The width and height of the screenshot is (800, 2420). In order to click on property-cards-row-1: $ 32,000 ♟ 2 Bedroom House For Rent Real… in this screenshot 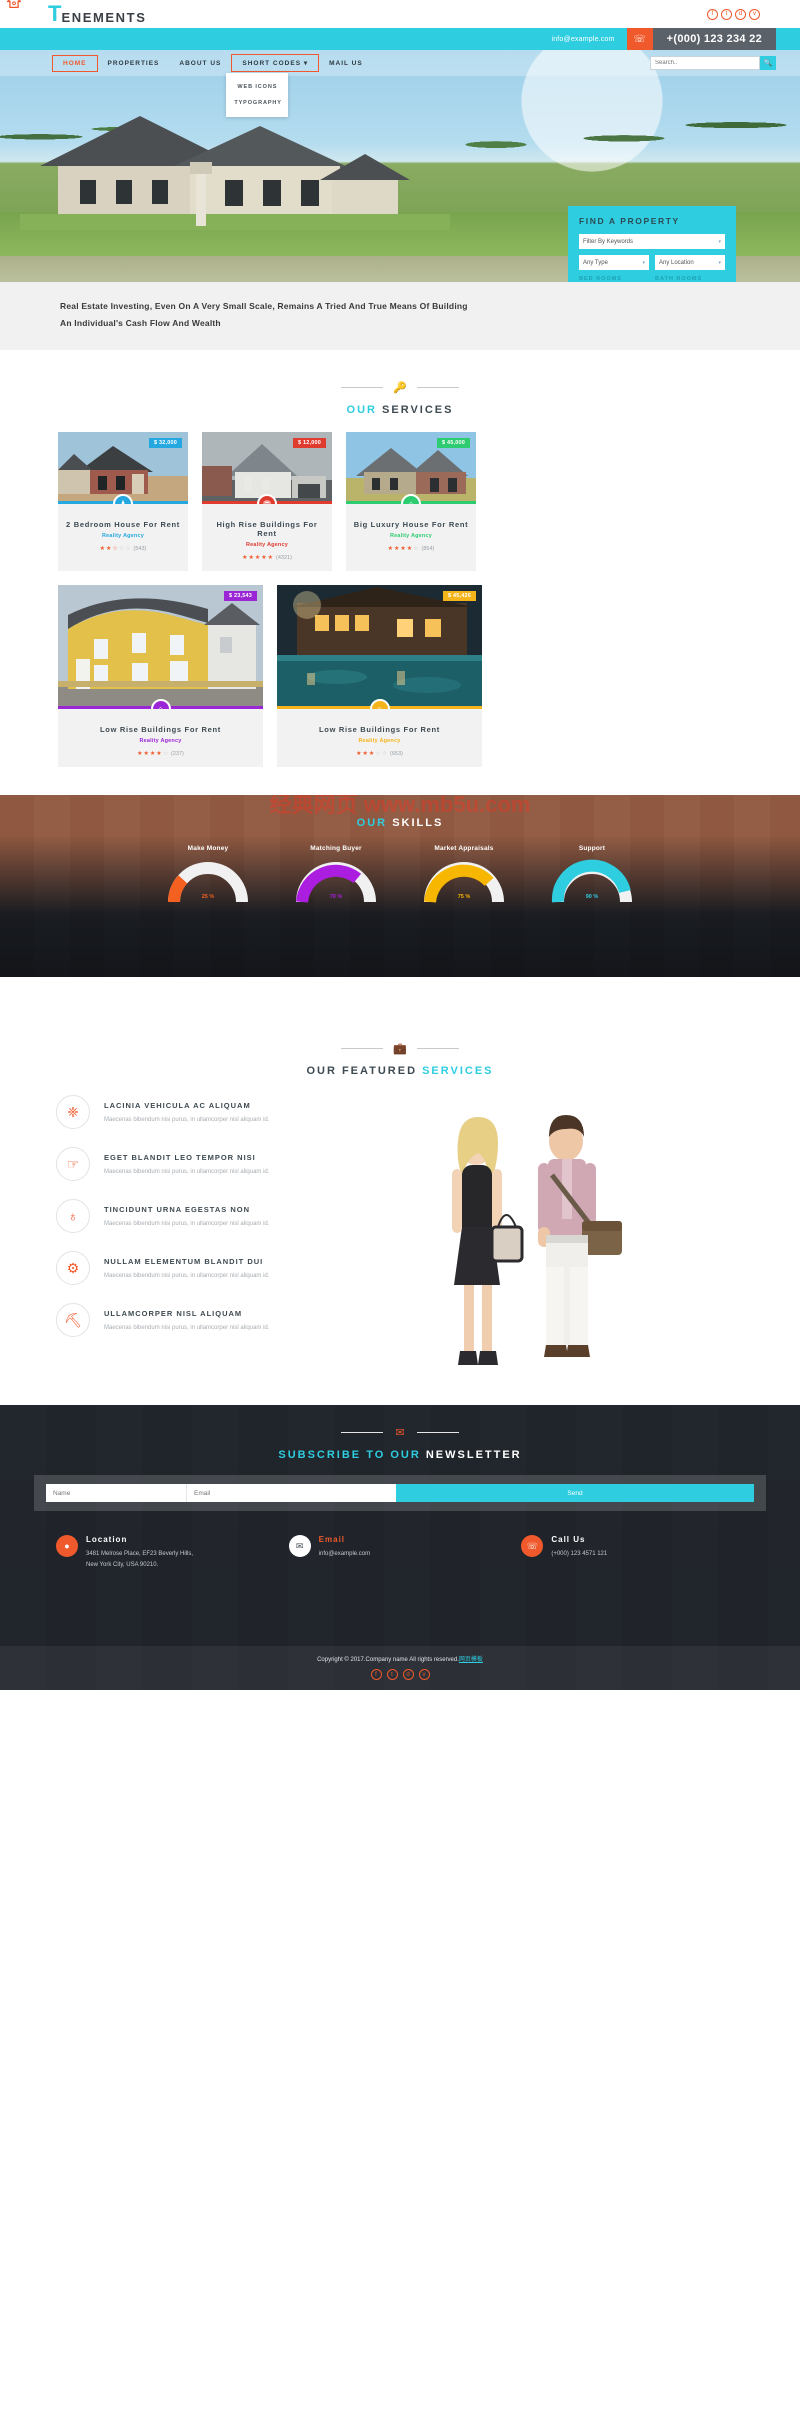, I will do `click(400, 498)`.